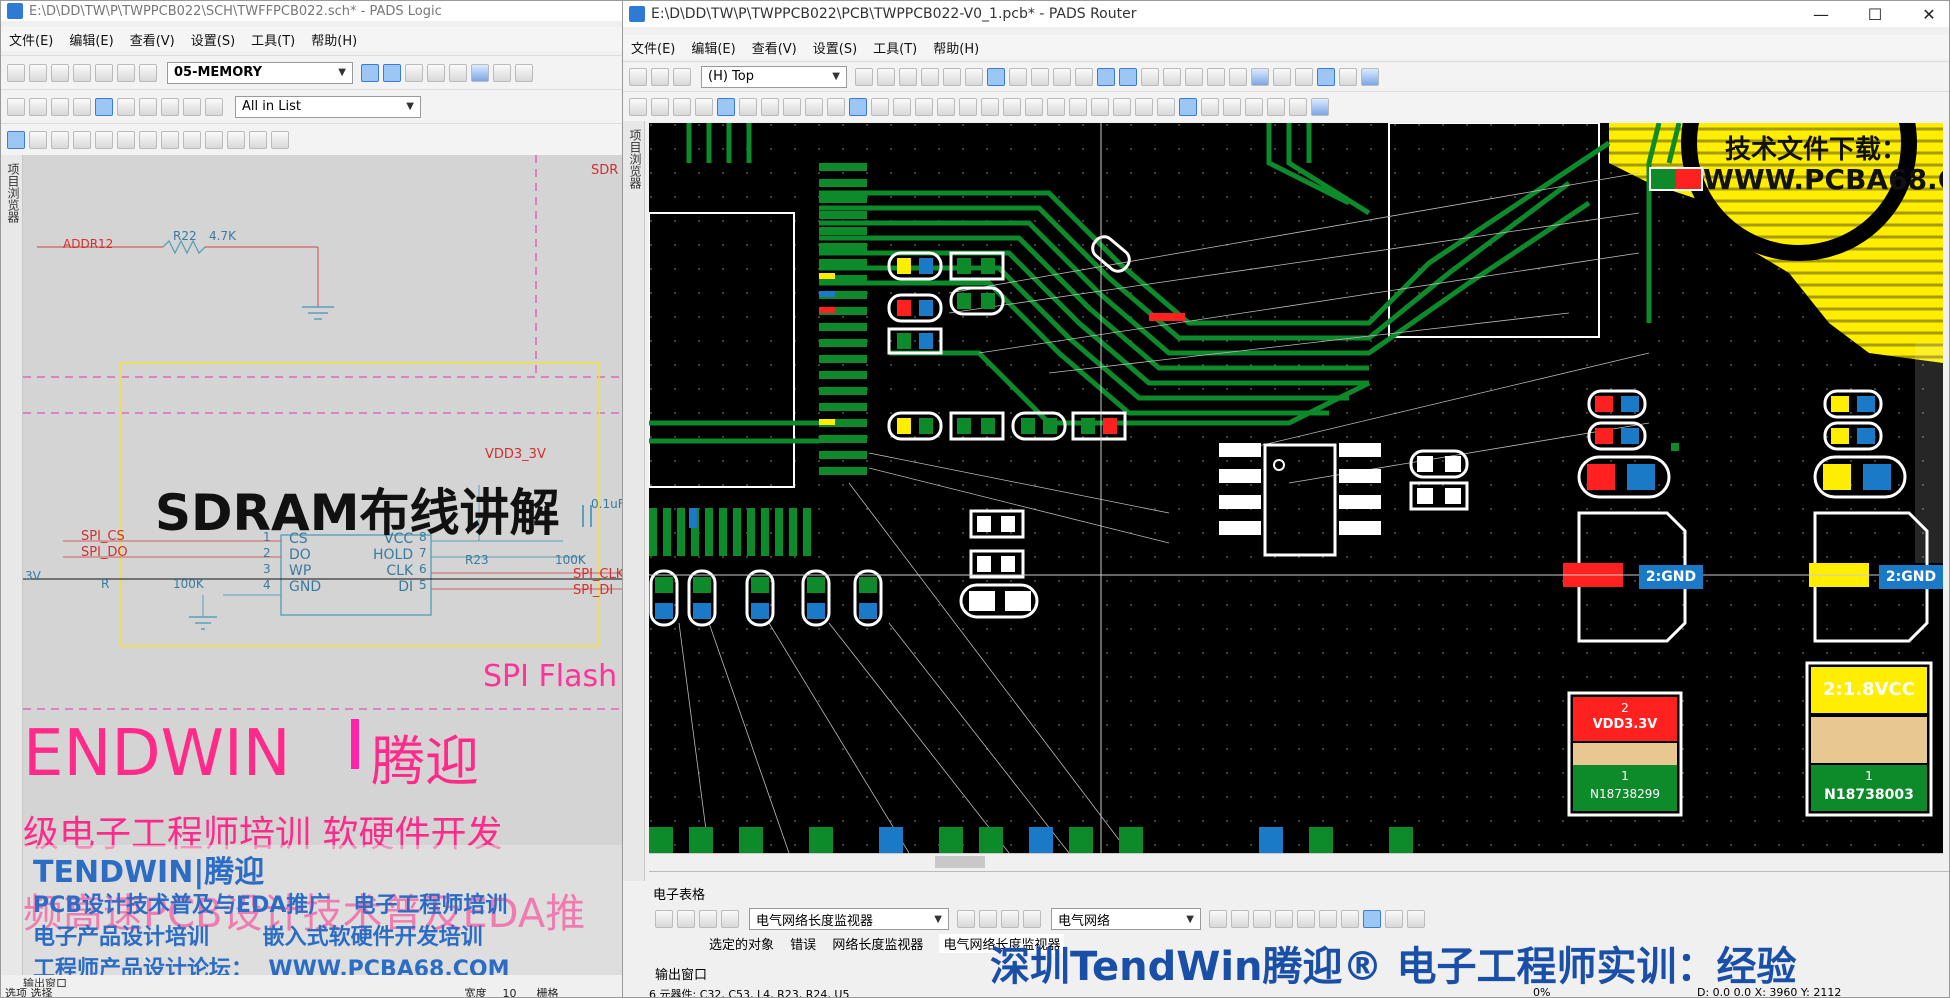 This screenshot has height=998, width=1950. Describe the element at coordinates (213, 39) in the screenshot. I see `logic-menu-setup: 设置(S)` at that location.